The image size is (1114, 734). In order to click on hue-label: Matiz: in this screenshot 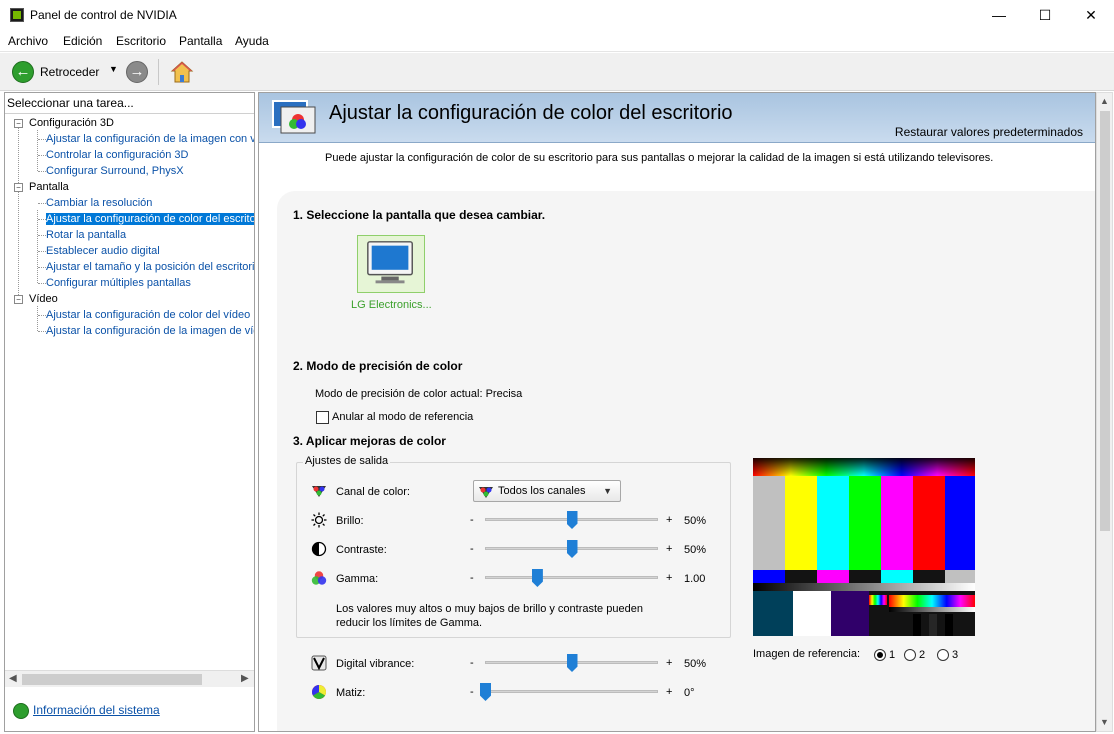, I will do `click(351, 693)`.